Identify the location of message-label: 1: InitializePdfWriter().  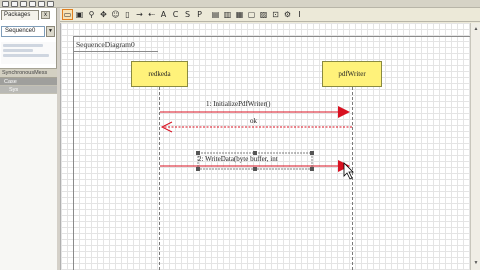
(238, 104).